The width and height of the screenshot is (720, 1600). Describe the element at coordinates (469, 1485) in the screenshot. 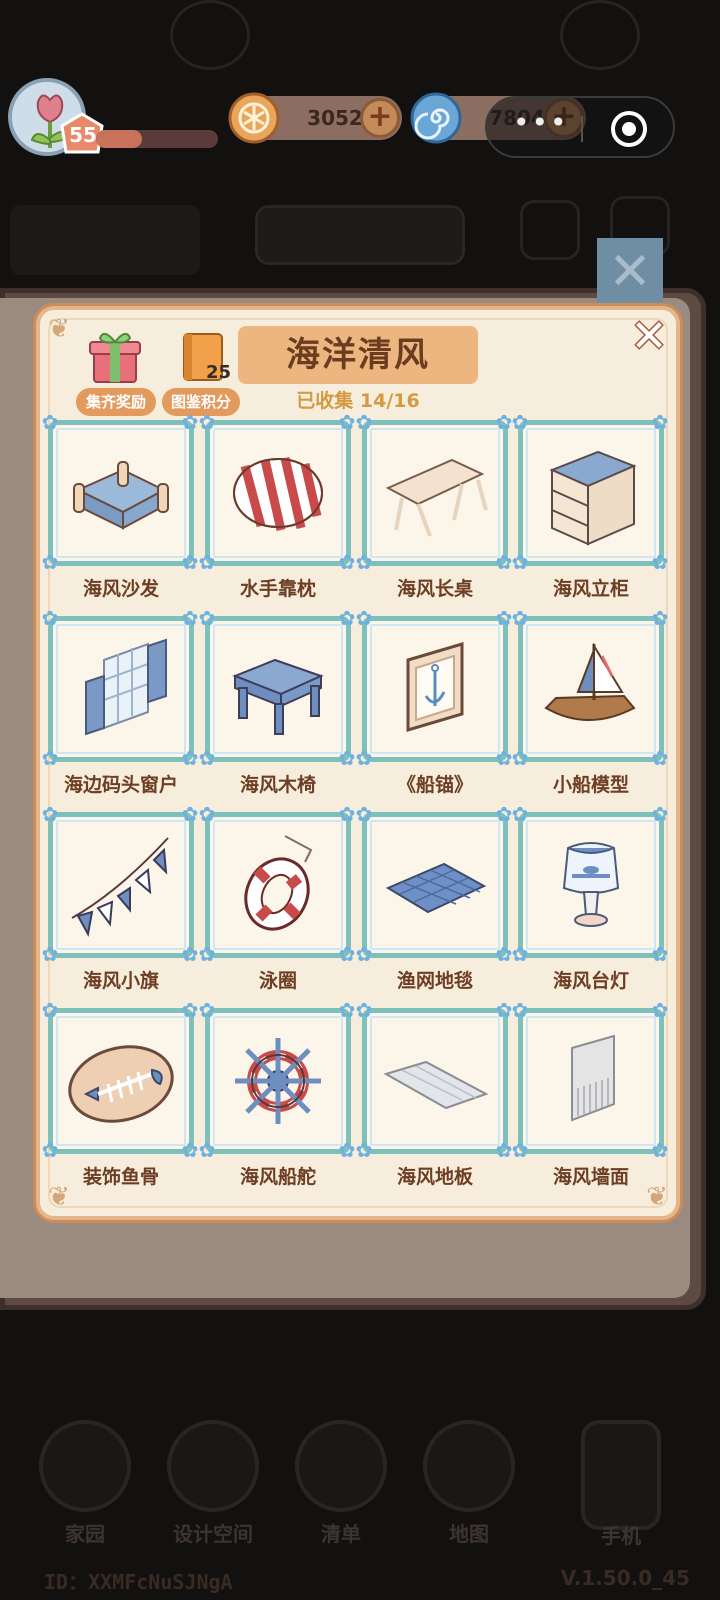

I see `nav-map: 地图` at that location.